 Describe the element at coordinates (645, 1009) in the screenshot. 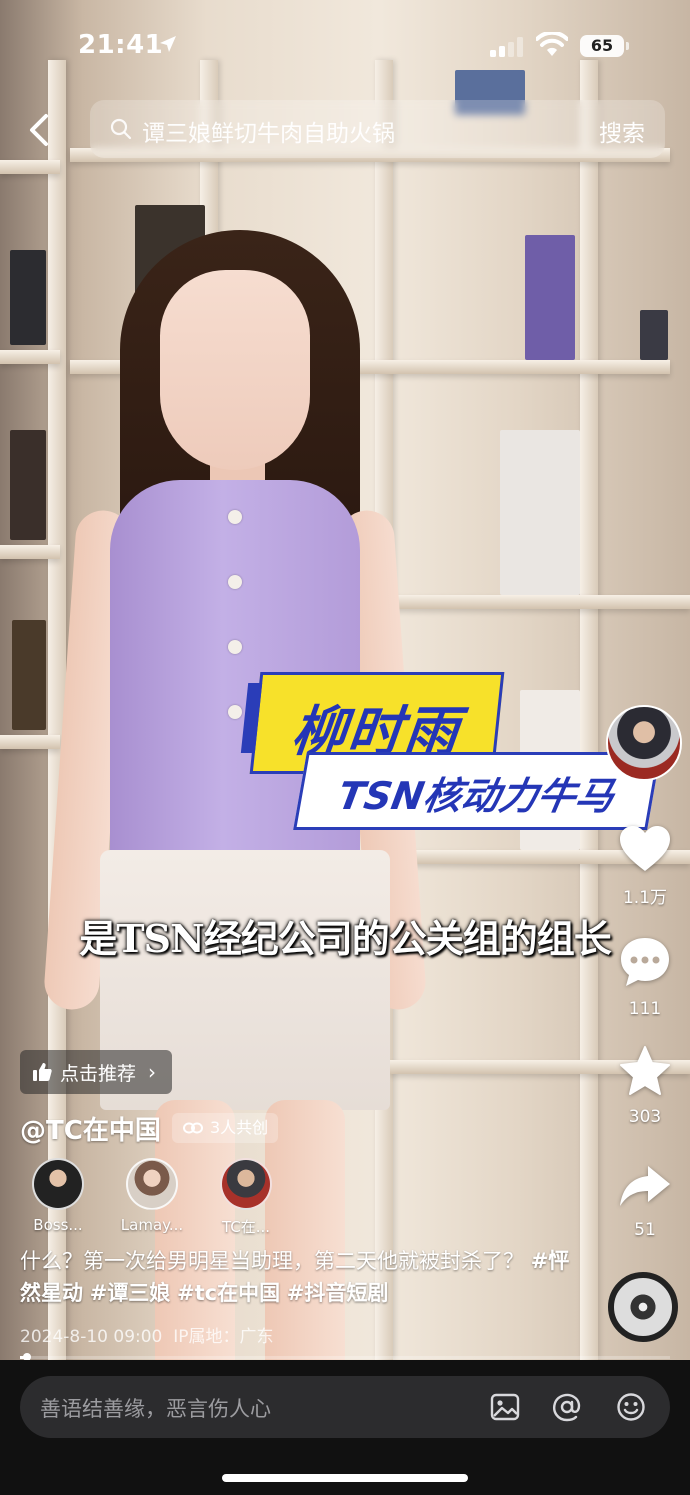

I see `comment-count: 111` at that location.